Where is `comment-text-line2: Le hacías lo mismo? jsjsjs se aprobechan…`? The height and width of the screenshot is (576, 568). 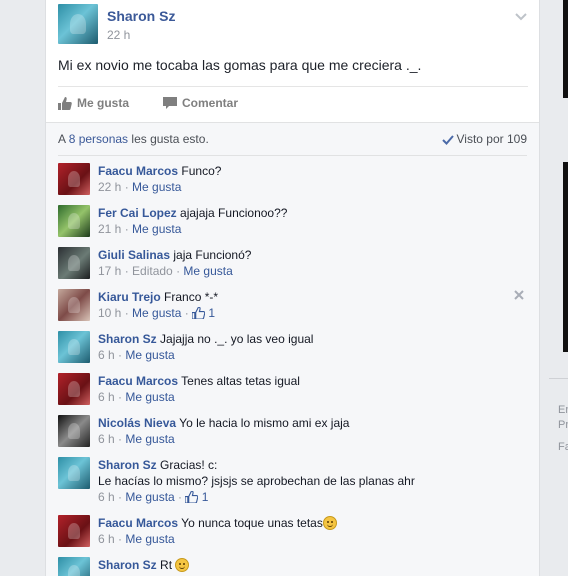 comment-text-line2: Le hacías lo mismo? jsjsjs se aprobechan… is located at coordinates (256, 481).